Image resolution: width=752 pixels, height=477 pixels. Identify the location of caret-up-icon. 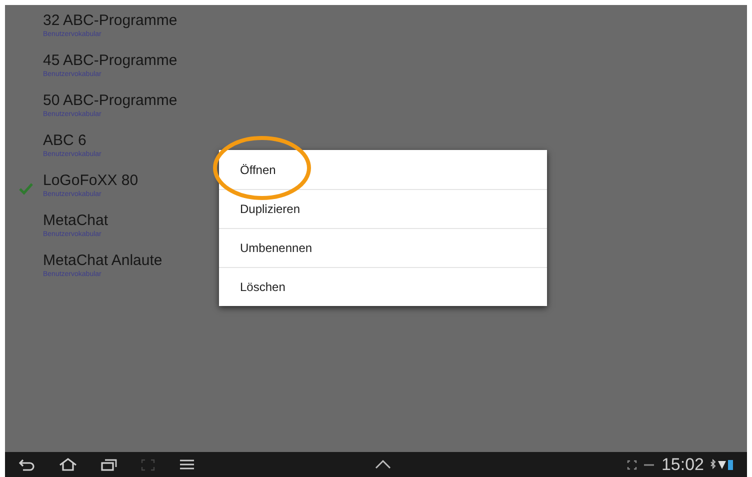
(383, 464).